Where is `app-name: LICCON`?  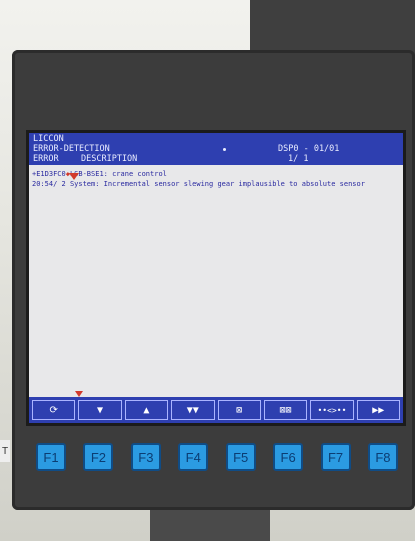
app-name: LICCON is located at coordinates (48, 139).